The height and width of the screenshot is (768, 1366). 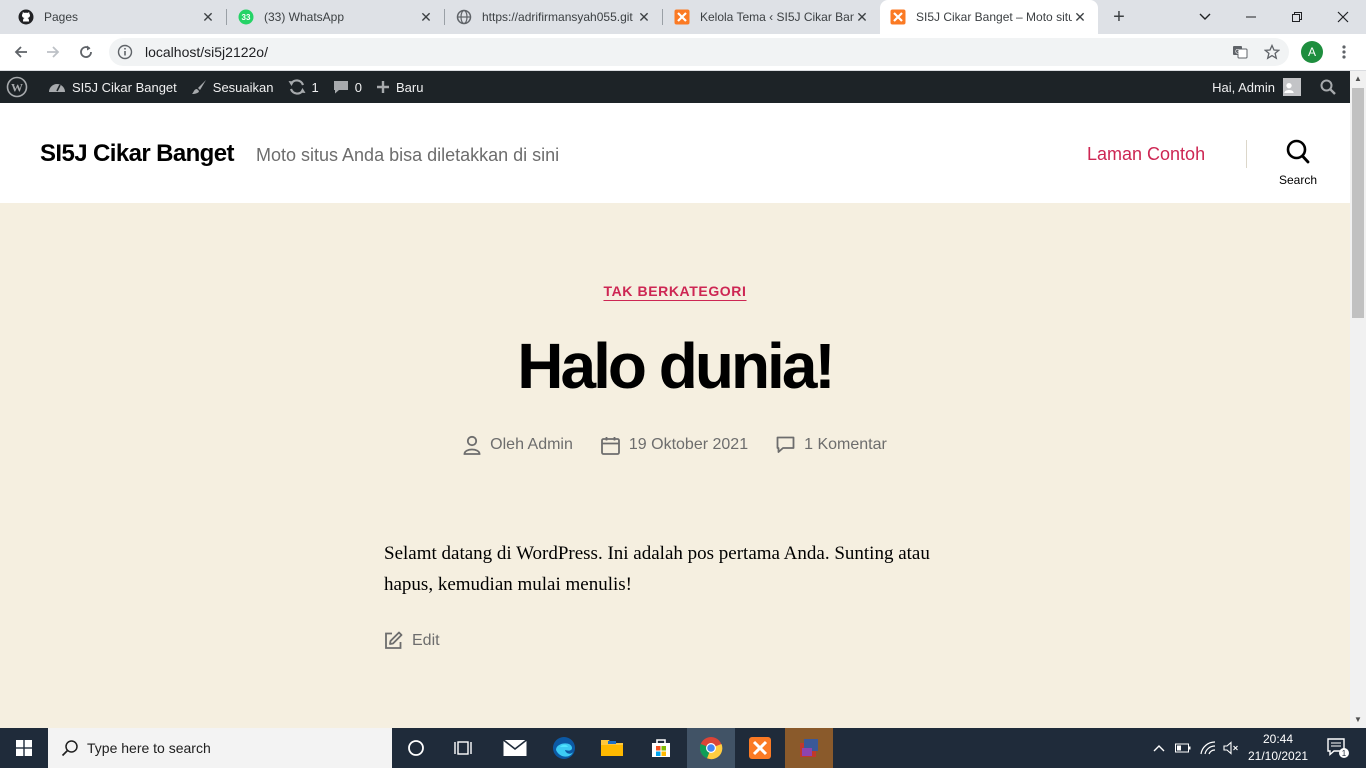 I want to click on svg-text: G, so click(x=1237, y=53).